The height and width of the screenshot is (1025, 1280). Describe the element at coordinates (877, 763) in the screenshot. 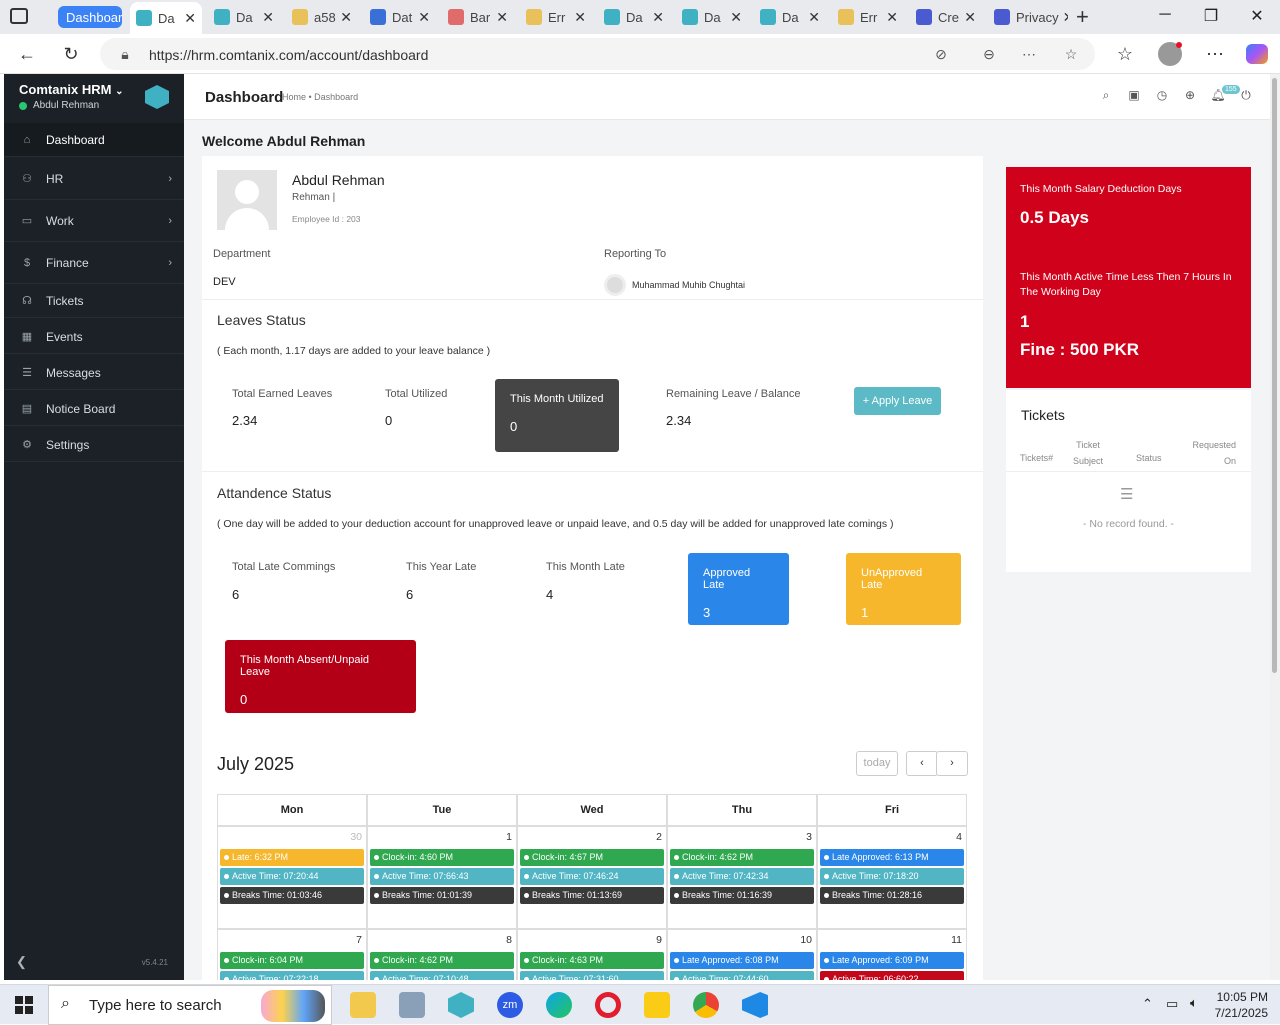

I see `today-button: today` at that location.